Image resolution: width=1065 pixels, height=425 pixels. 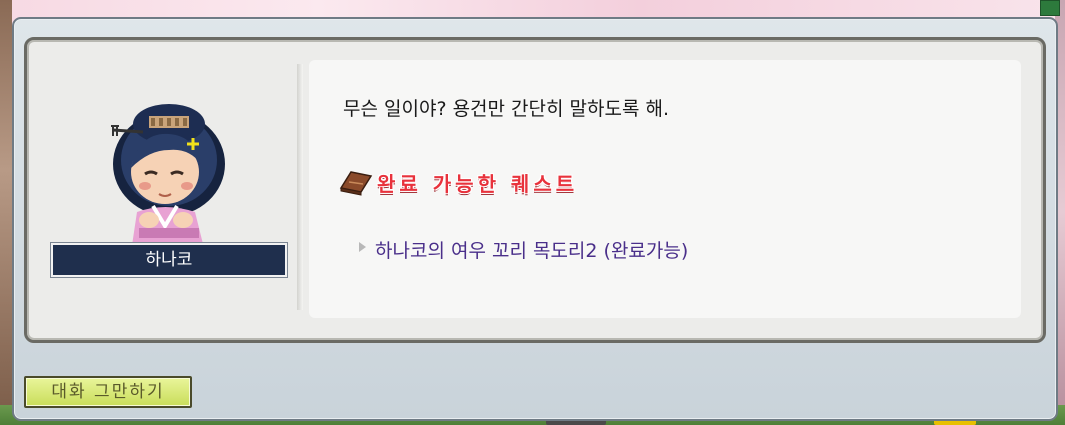 I want to click on background-ui-element, so click(x=1050, y=8).